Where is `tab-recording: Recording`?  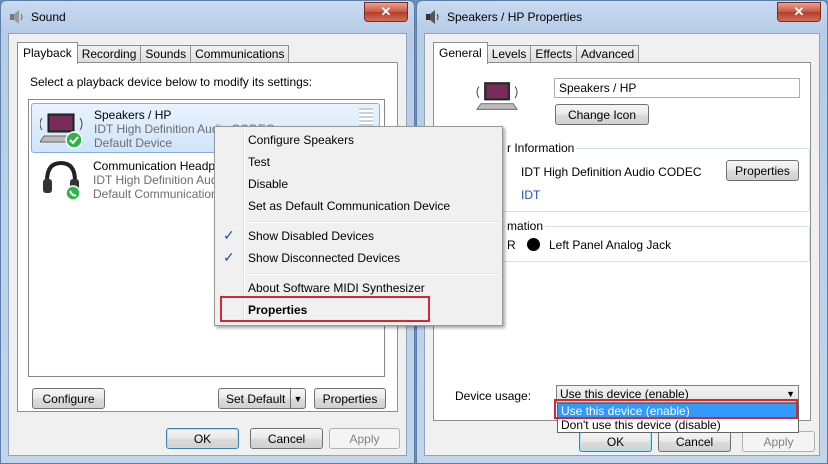
tab-recording: Recording is located at coordinates (109, 54).